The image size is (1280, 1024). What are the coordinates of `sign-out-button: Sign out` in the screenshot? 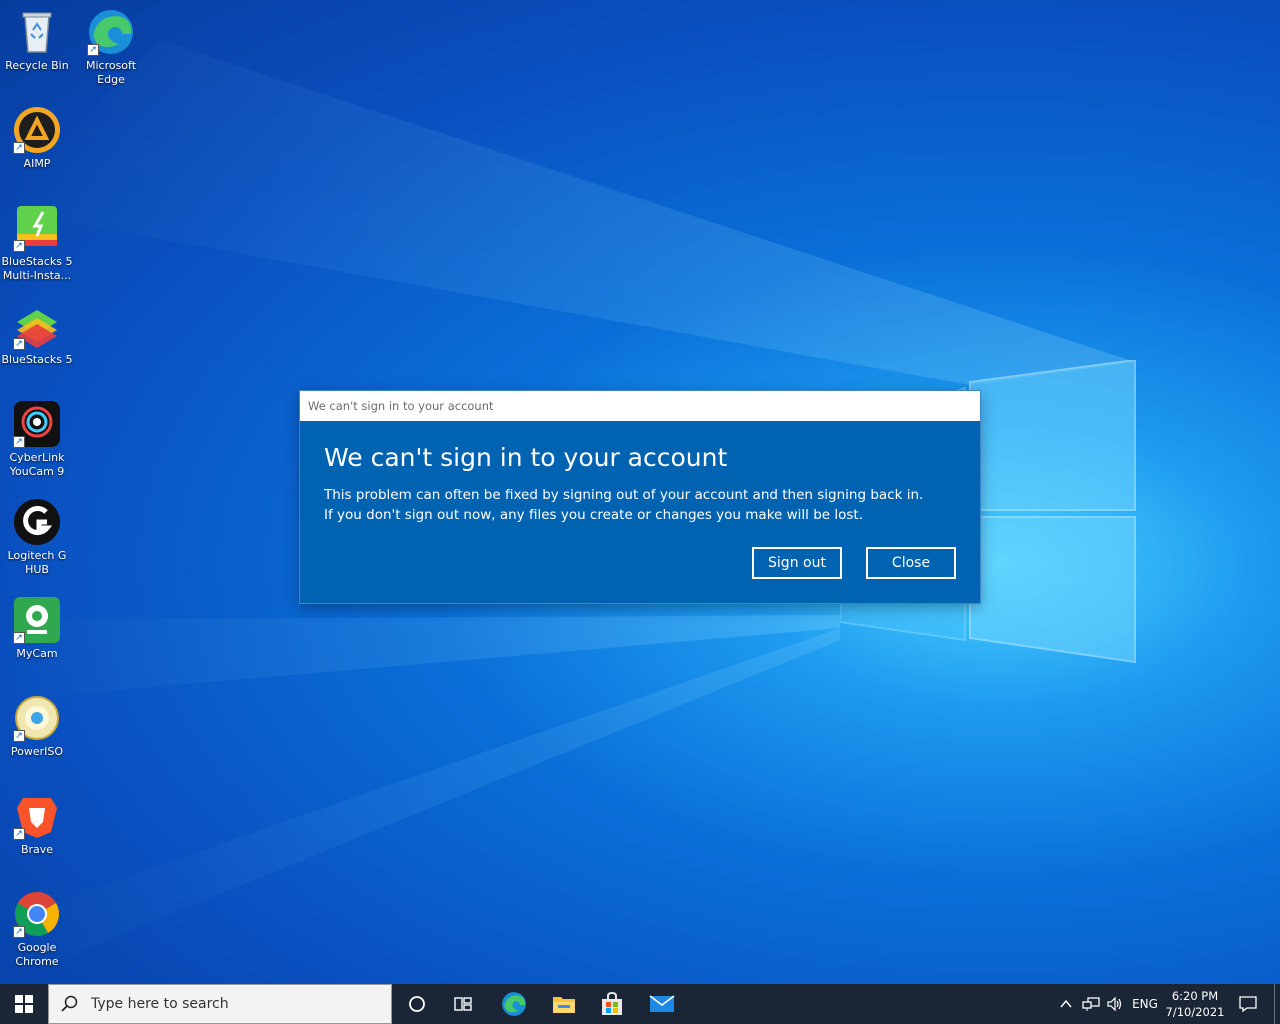 It's located at (797, 563).